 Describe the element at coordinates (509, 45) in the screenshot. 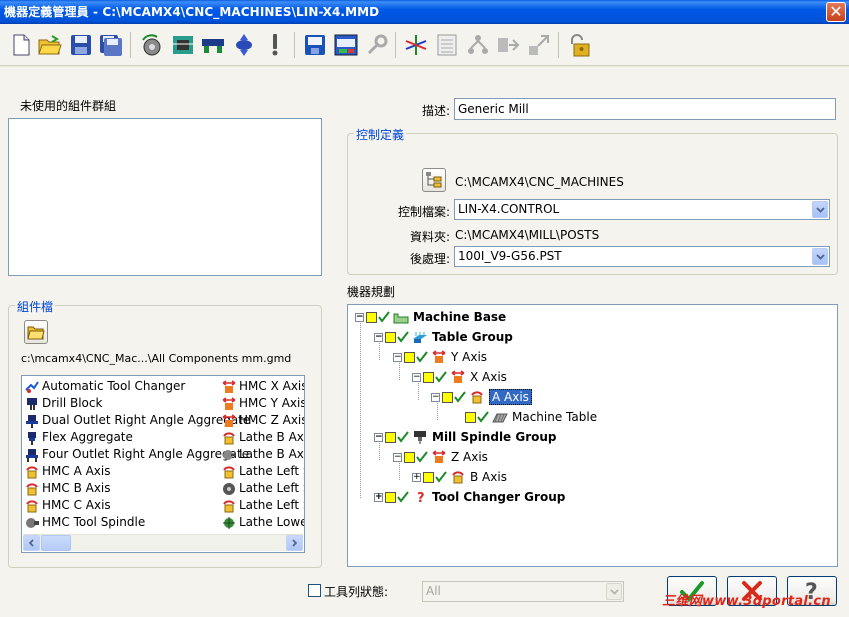

I see `arrow-right-icon` at that location.